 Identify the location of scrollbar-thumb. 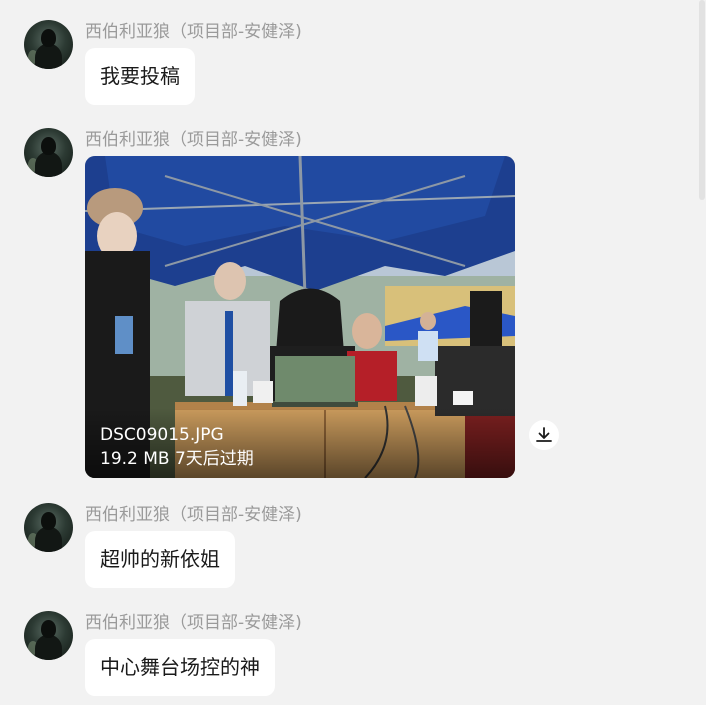
(702, 100).